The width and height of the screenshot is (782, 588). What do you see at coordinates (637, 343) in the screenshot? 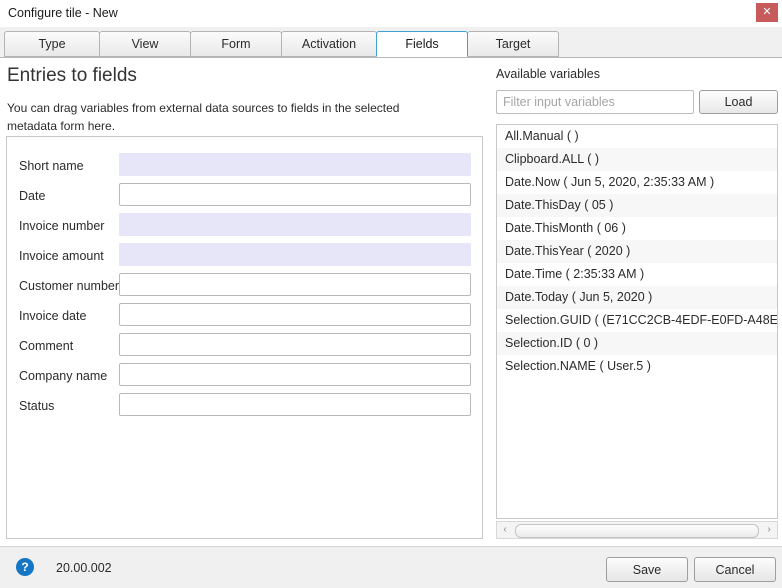
I see `variable-list-item: Selection.ID ( 0 )` at bounding box center [637, 343].